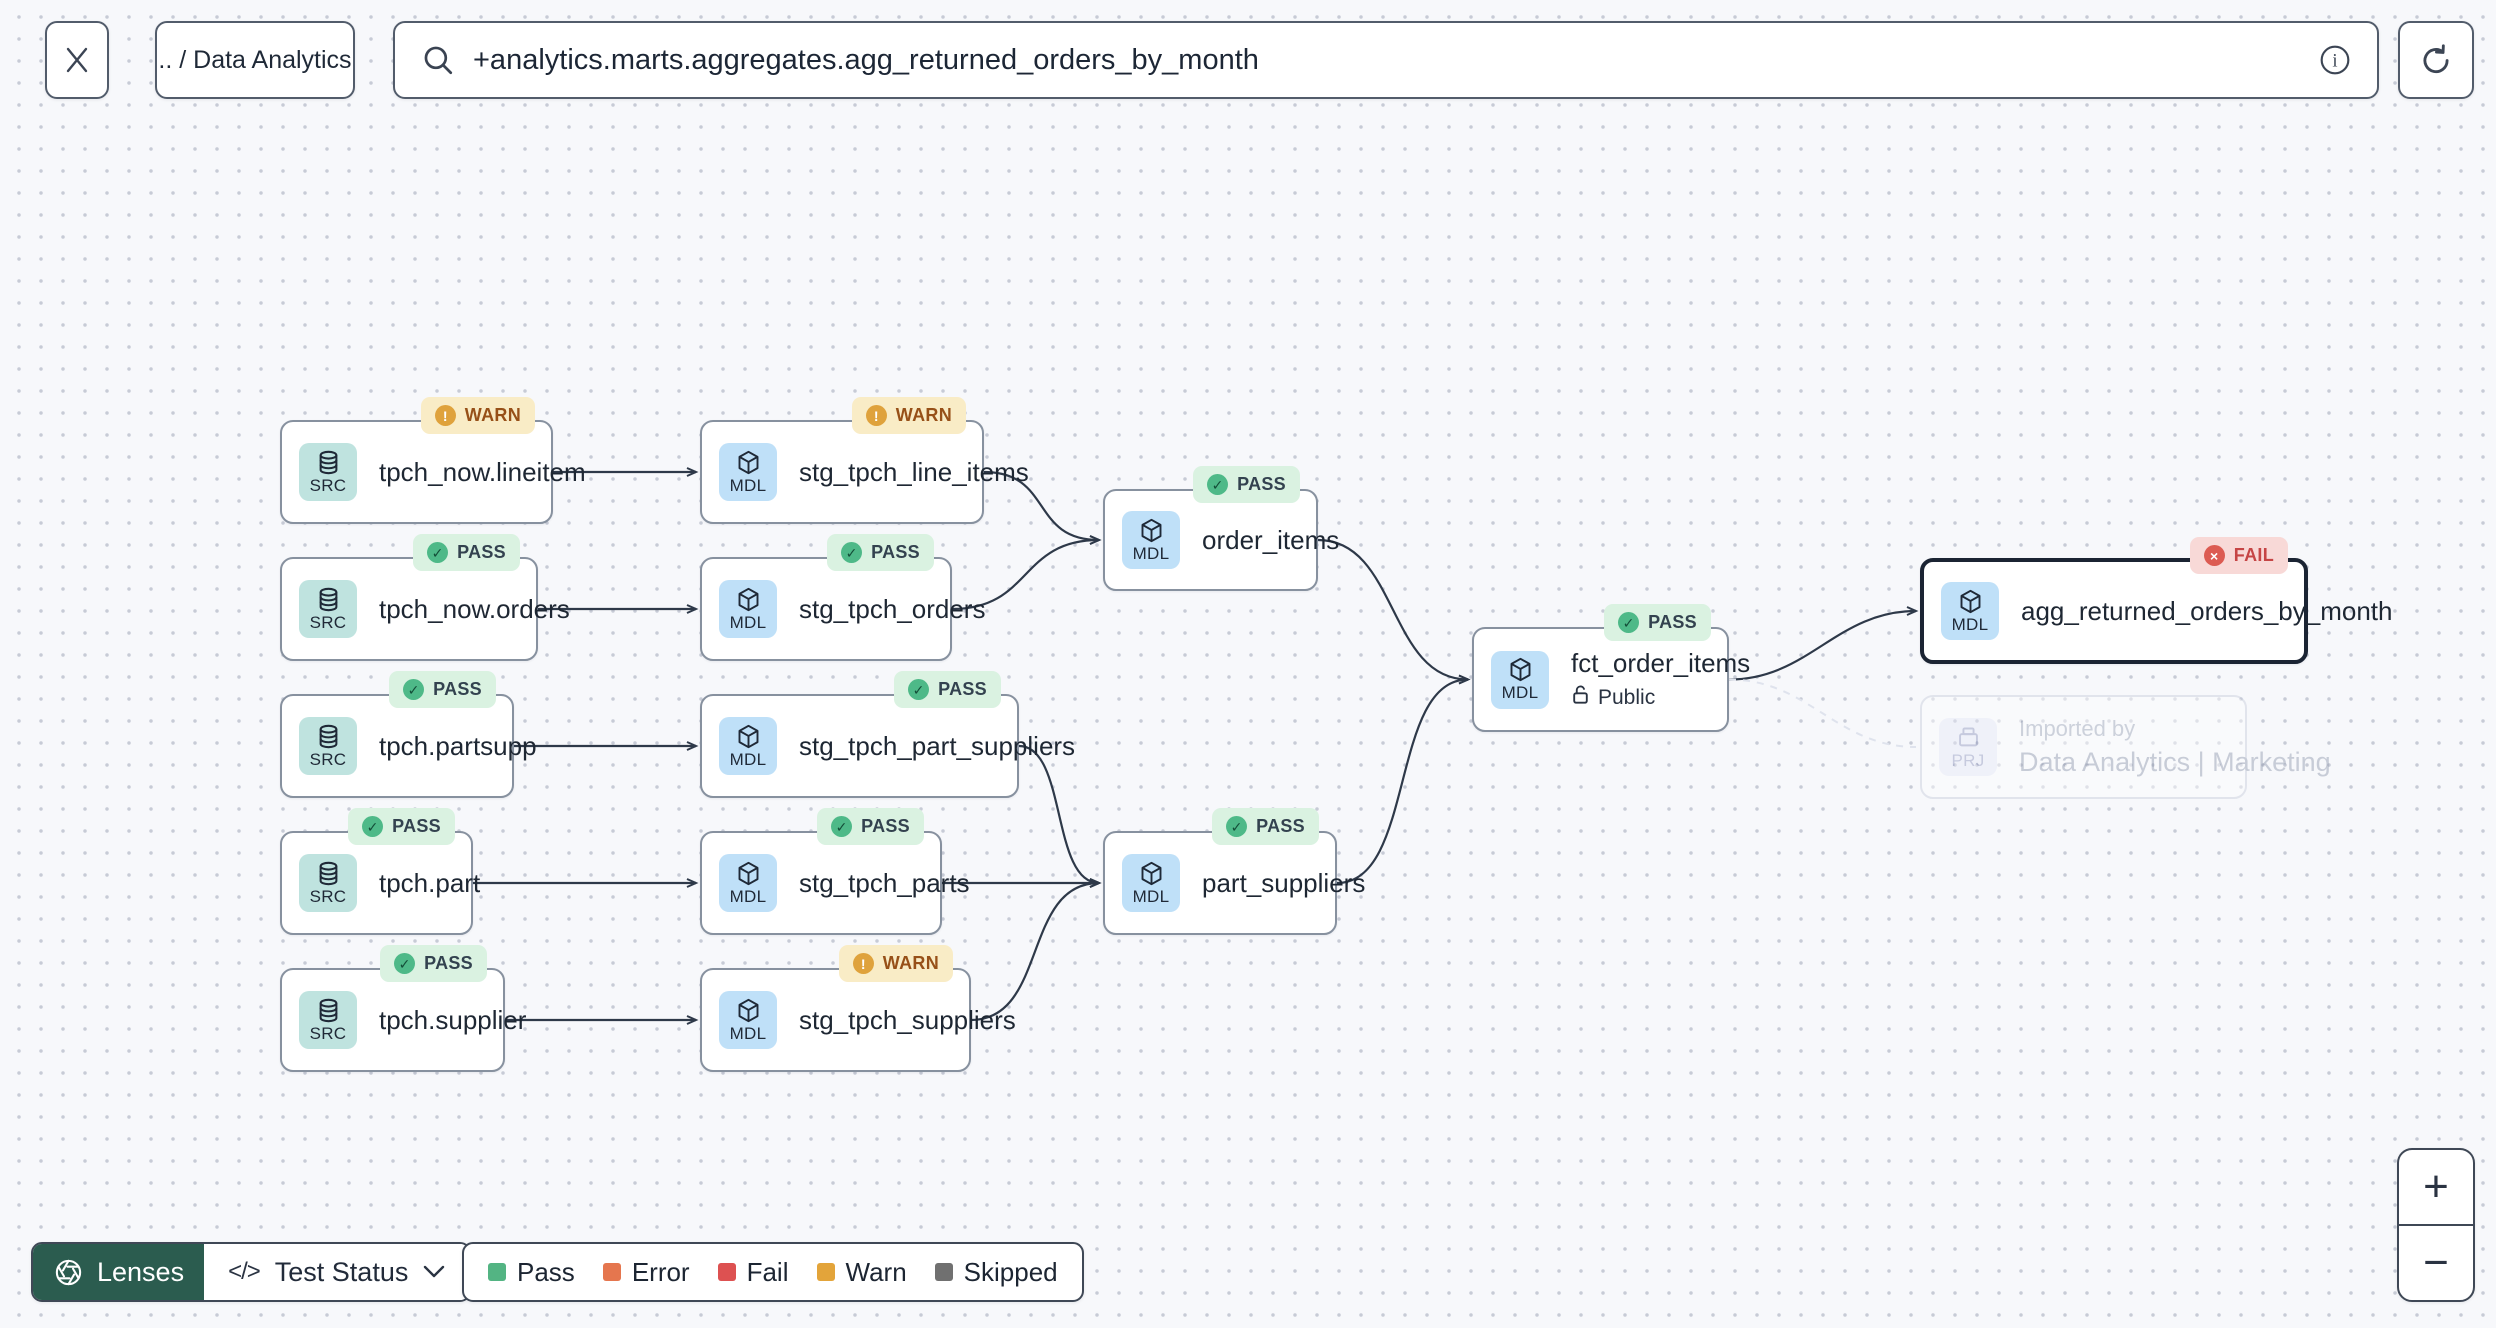 The height and width of the screenshot is (1328, 2496). I want to click on legend-item-error: Error, so click(646, 1272).